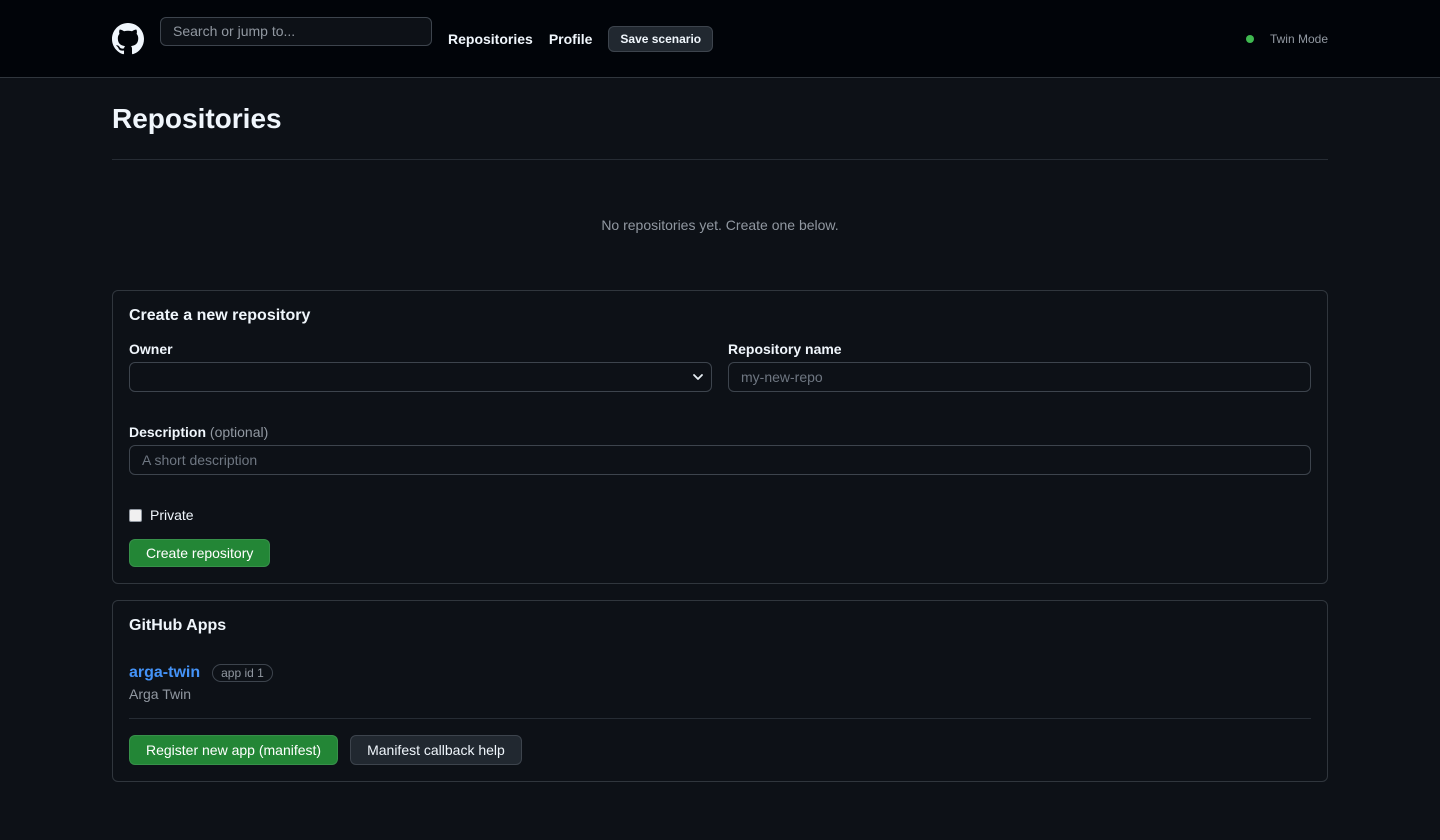 This screenshot has height=840, width=1440. I want to click on search-input, so click(296, 31).